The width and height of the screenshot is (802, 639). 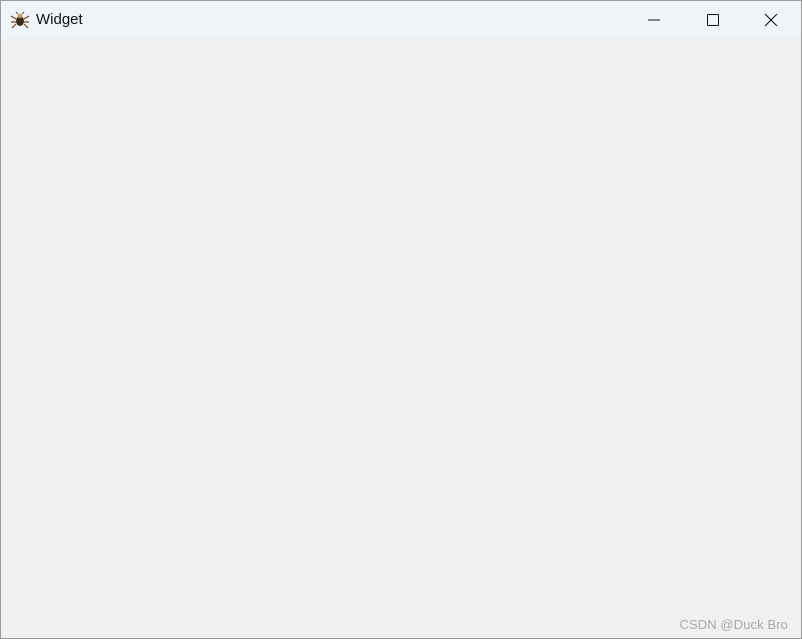 I want to click on maximize-icon, so click(x=713, y=19).